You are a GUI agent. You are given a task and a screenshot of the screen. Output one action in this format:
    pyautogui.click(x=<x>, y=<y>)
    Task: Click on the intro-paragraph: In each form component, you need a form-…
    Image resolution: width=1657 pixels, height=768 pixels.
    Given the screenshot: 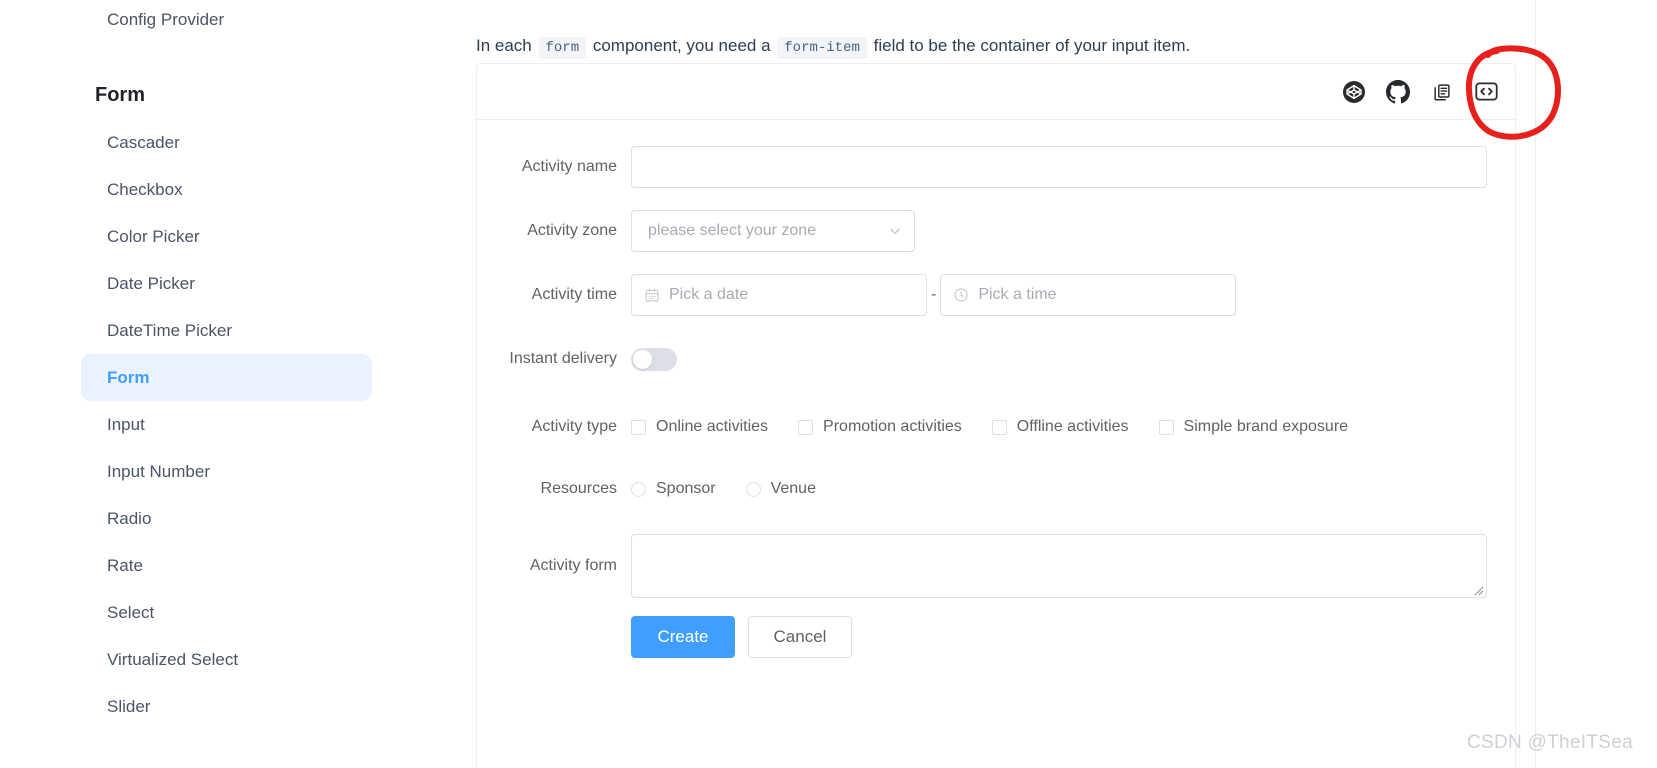 What is the action you would take?
    pyautogui.click(x=833, y=47)
    